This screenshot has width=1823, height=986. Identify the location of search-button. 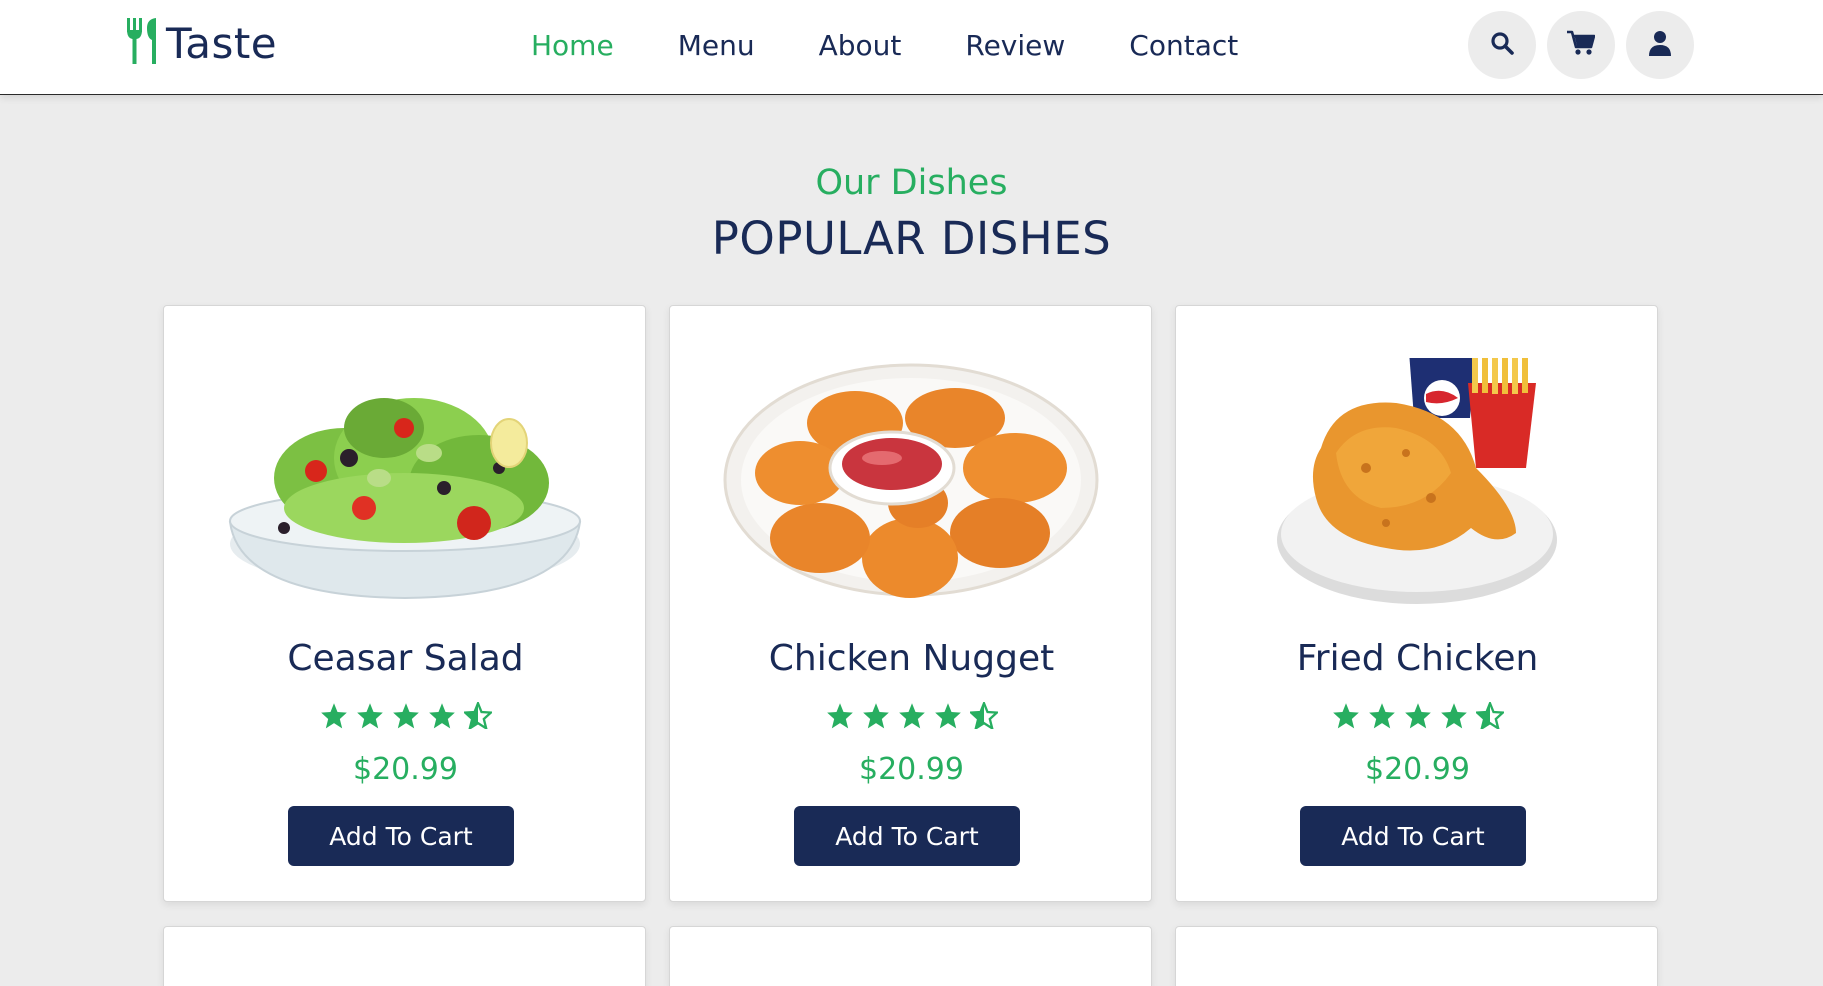
(1502, 45).